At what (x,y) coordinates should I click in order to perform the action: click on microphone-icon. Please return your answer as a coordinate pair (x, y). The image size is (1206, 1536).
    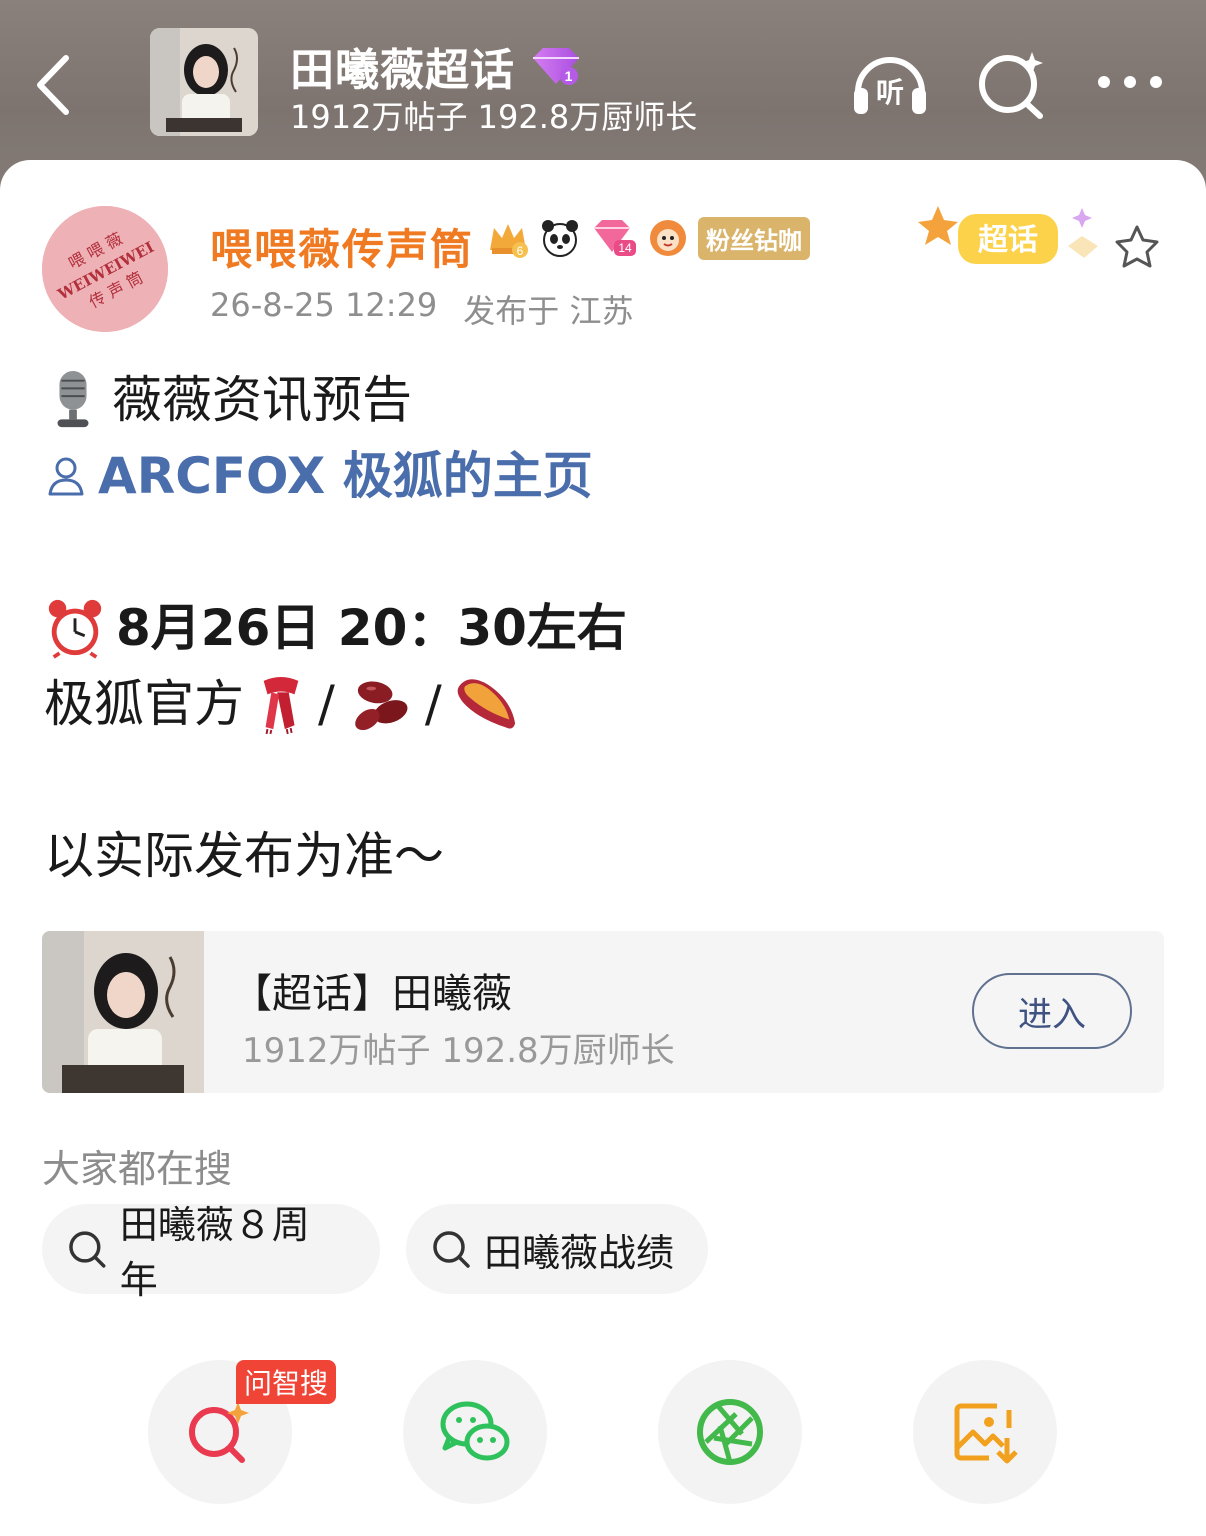
    Looking at the image, I should click on (73, 399).